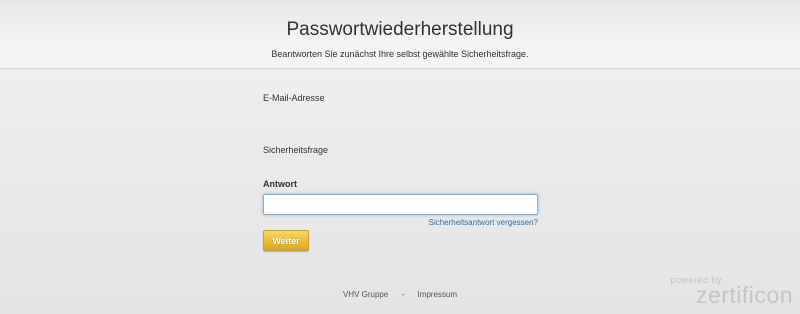 This screenshot has height=314, width=800. Describe the element at coordinates (294, 98) in the screenshot. I see `email-label: E-Mail-Adresse` at that location.